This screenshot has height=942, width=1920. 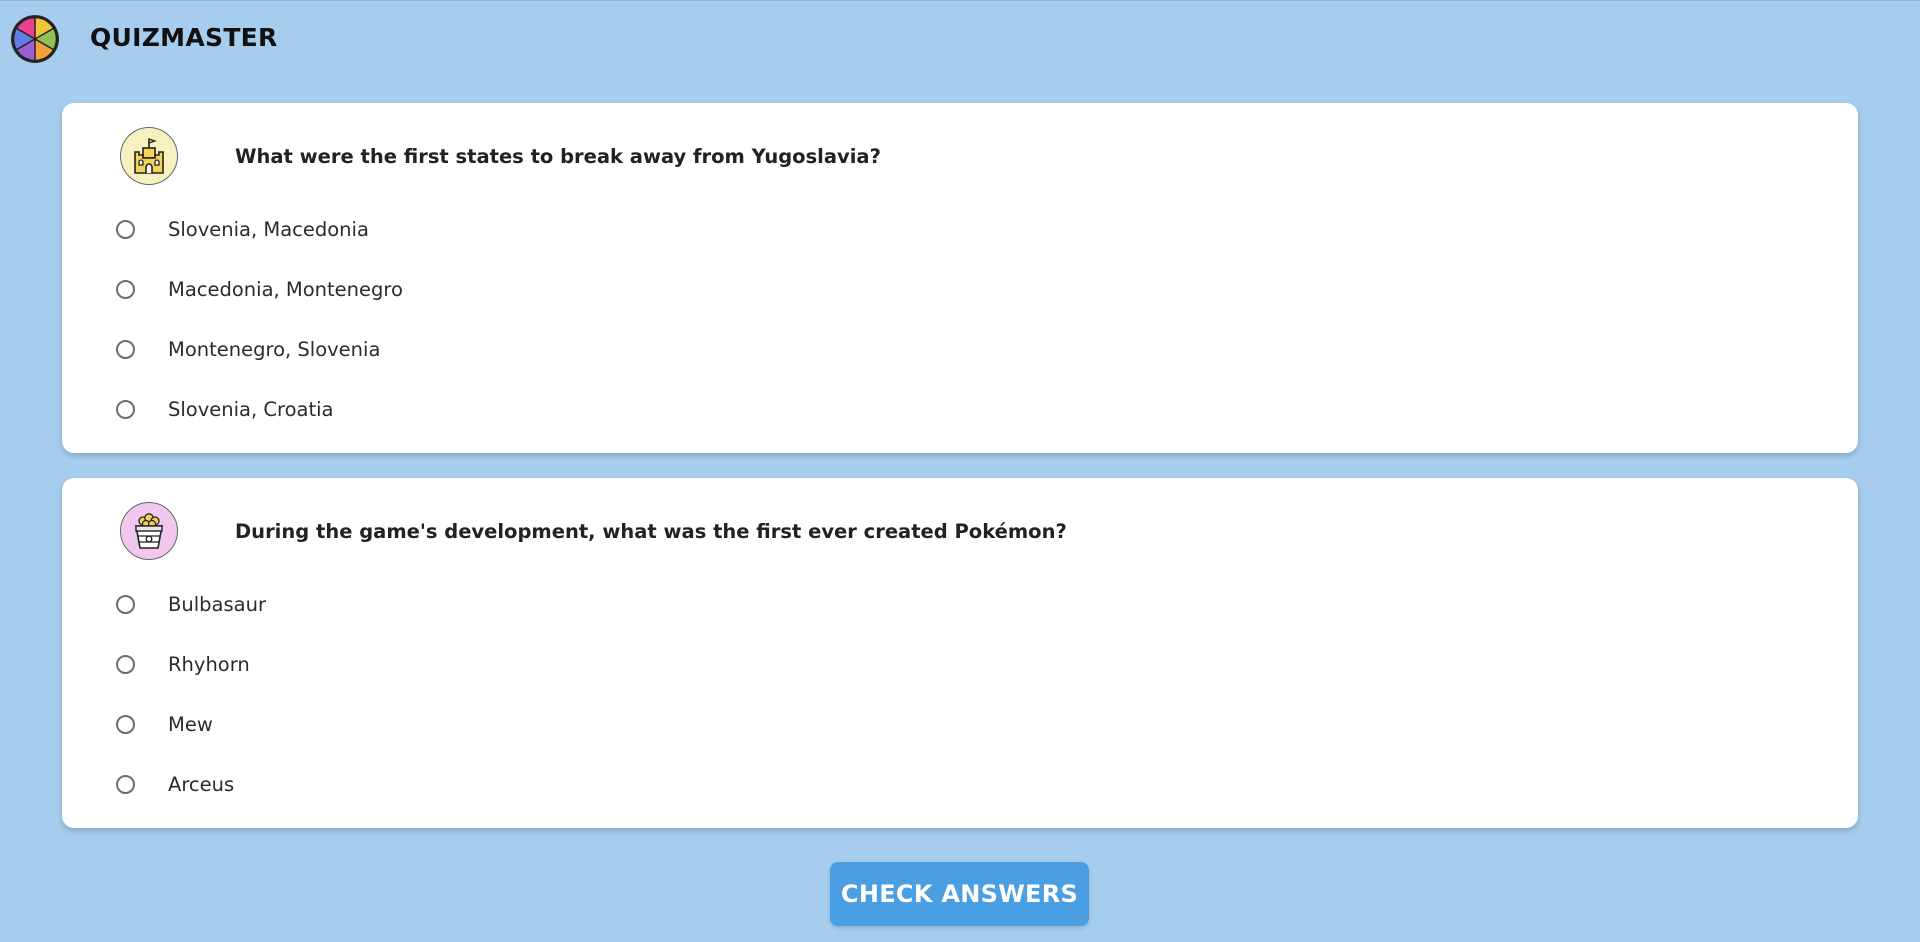 I want to click on answer-option: Slovenia, Croatia, so click(x=224, y=409).